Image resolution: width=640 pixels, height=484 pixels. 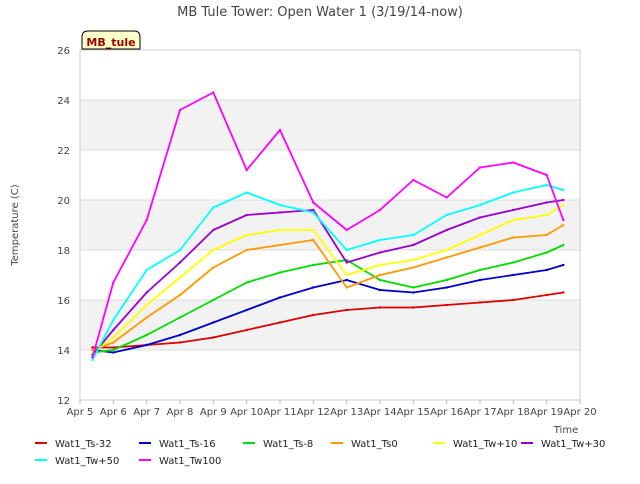 What do you see at coordinates (63, 101) in the screenshot?
I see `y-tick-label: 24` at bounding box center [63, 101].